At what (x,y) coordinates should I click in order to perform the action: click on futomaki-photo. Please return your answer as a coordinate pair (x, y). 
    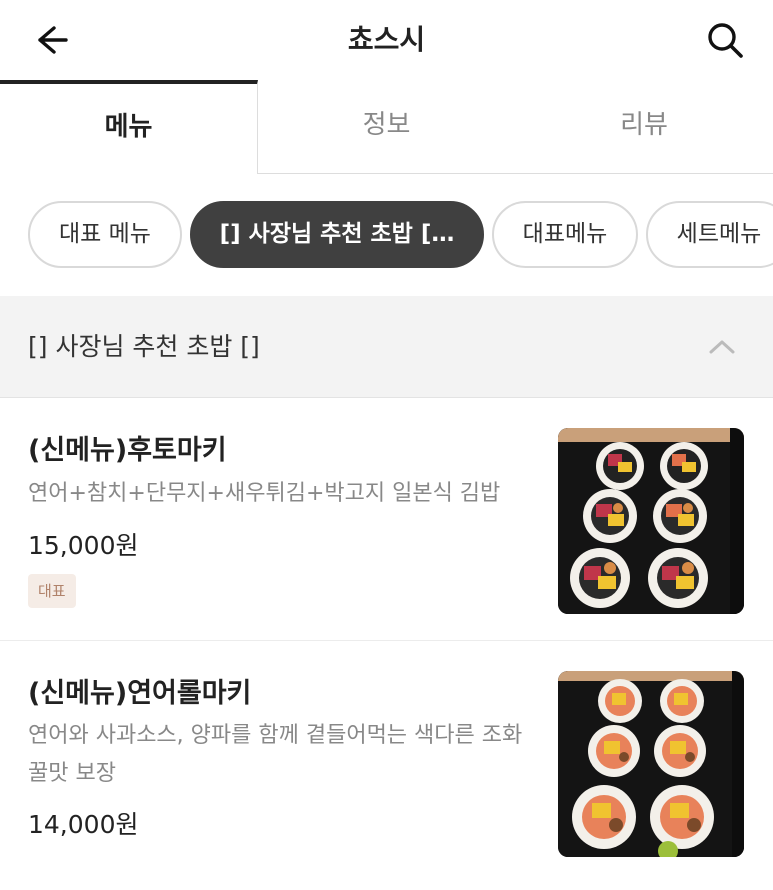
    Looking at the image, I should click on (651, 521).